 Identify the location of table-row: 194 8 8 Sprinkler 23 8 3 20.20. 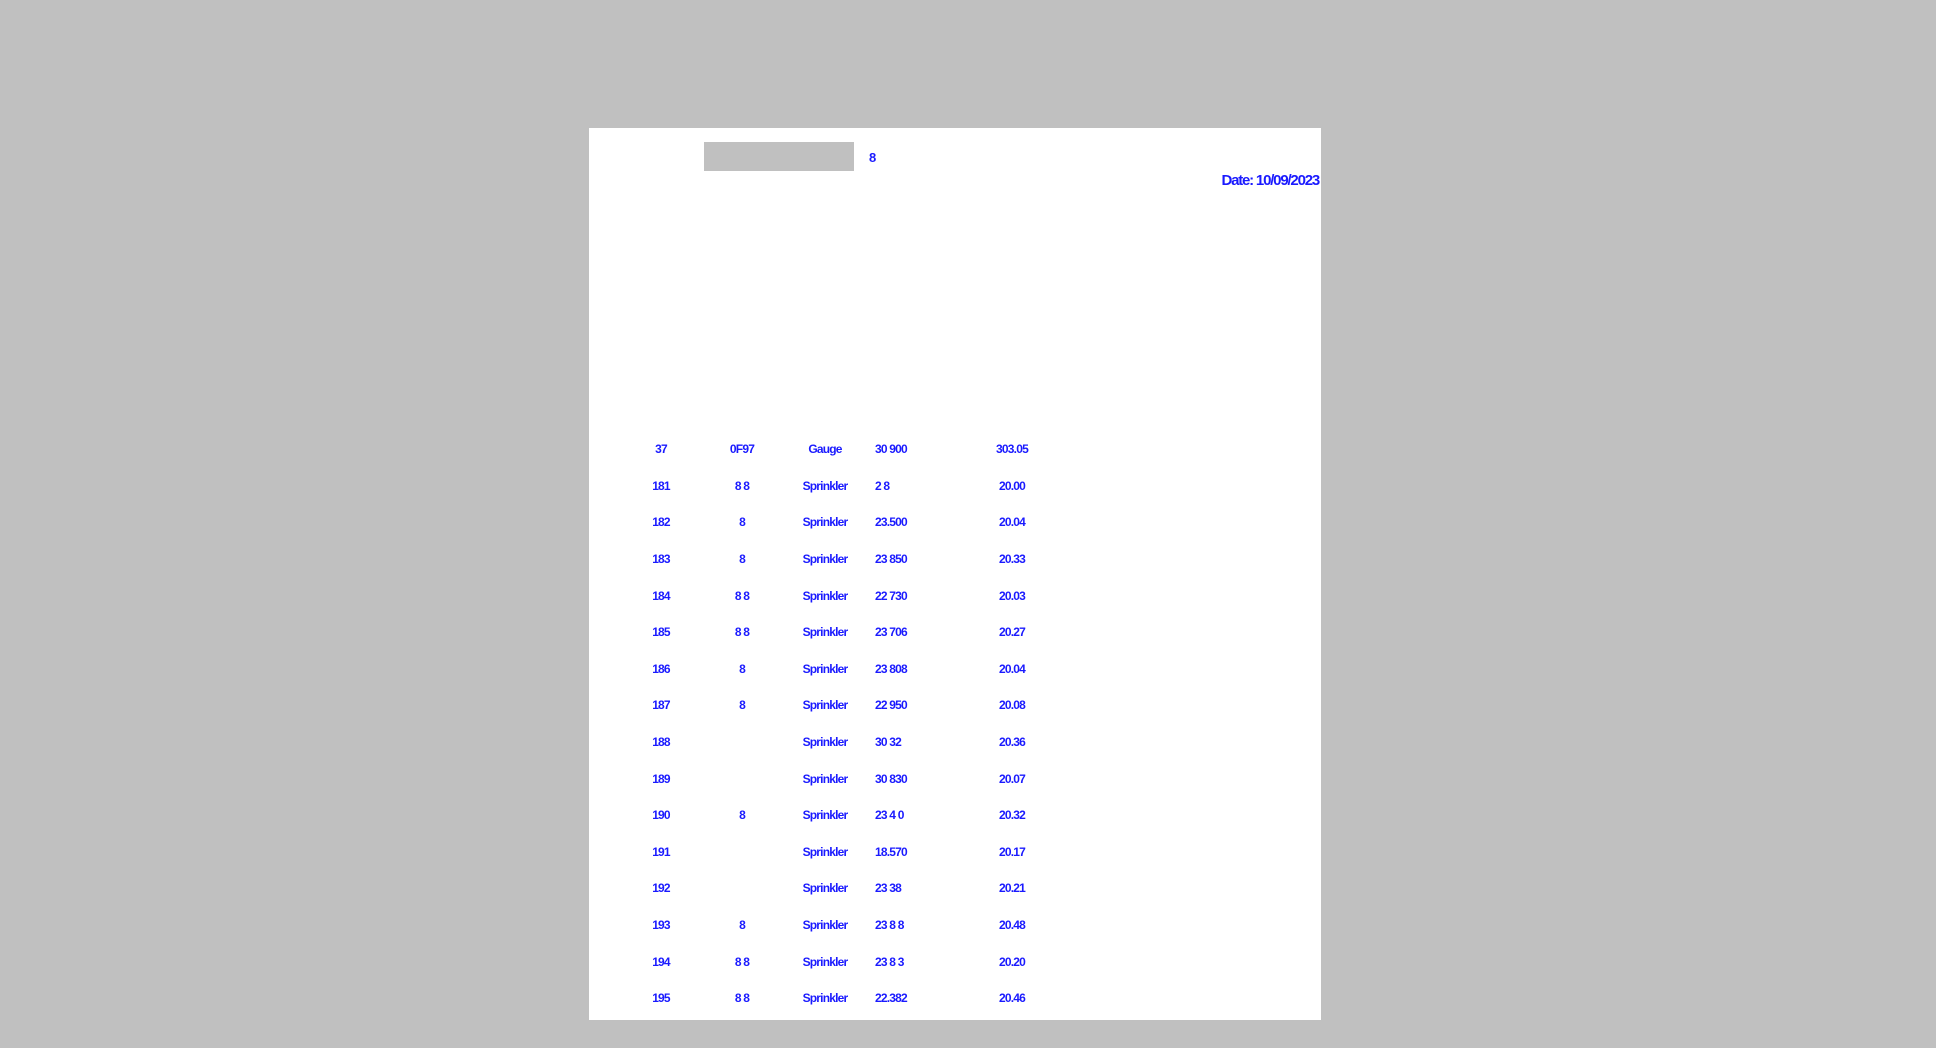
(841, 961).